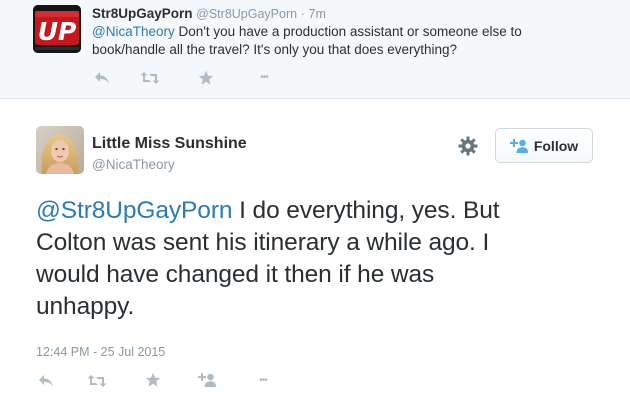  What do you see at coordinates (246, 14) in the screenshot?
I see `author-handle: @Str8UpGayPorn` at bounding box center [246, 14].